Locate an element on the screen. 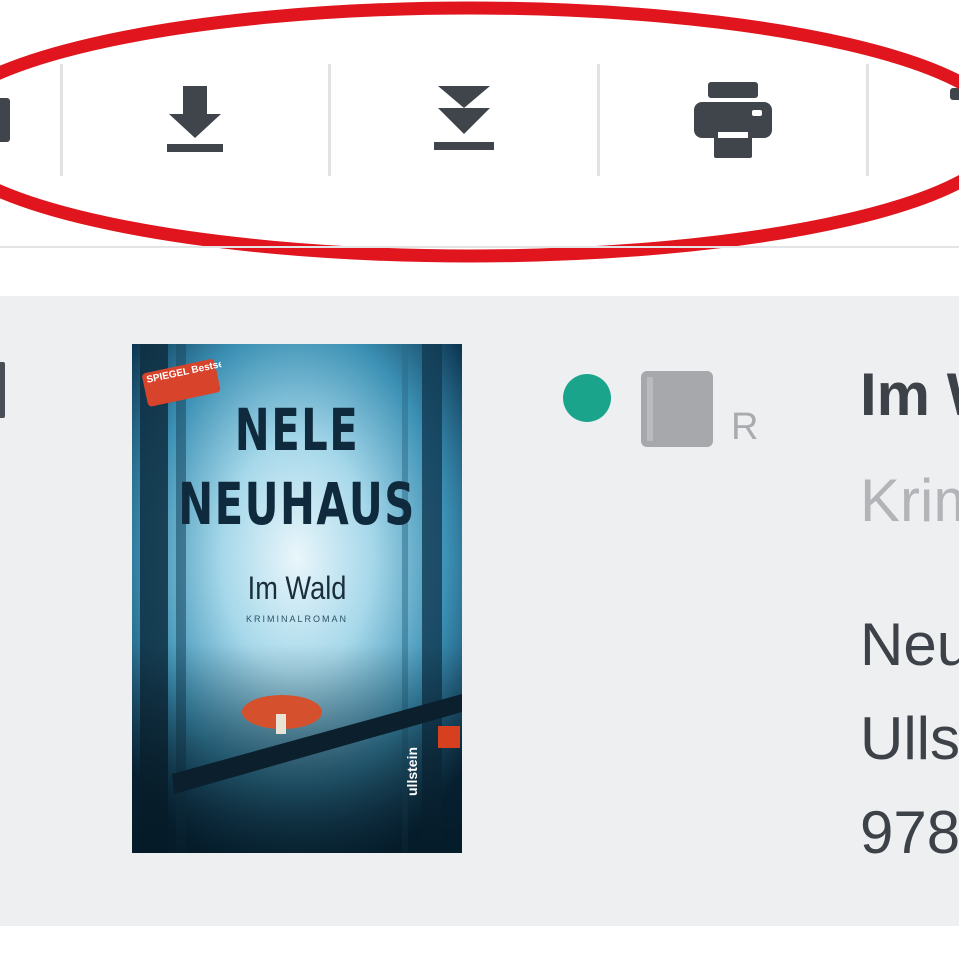 Image resolution: width=959 pixels, height=959 pixels. cover-author-line-2: NEUHAUS is located at coordinates (297, 504).